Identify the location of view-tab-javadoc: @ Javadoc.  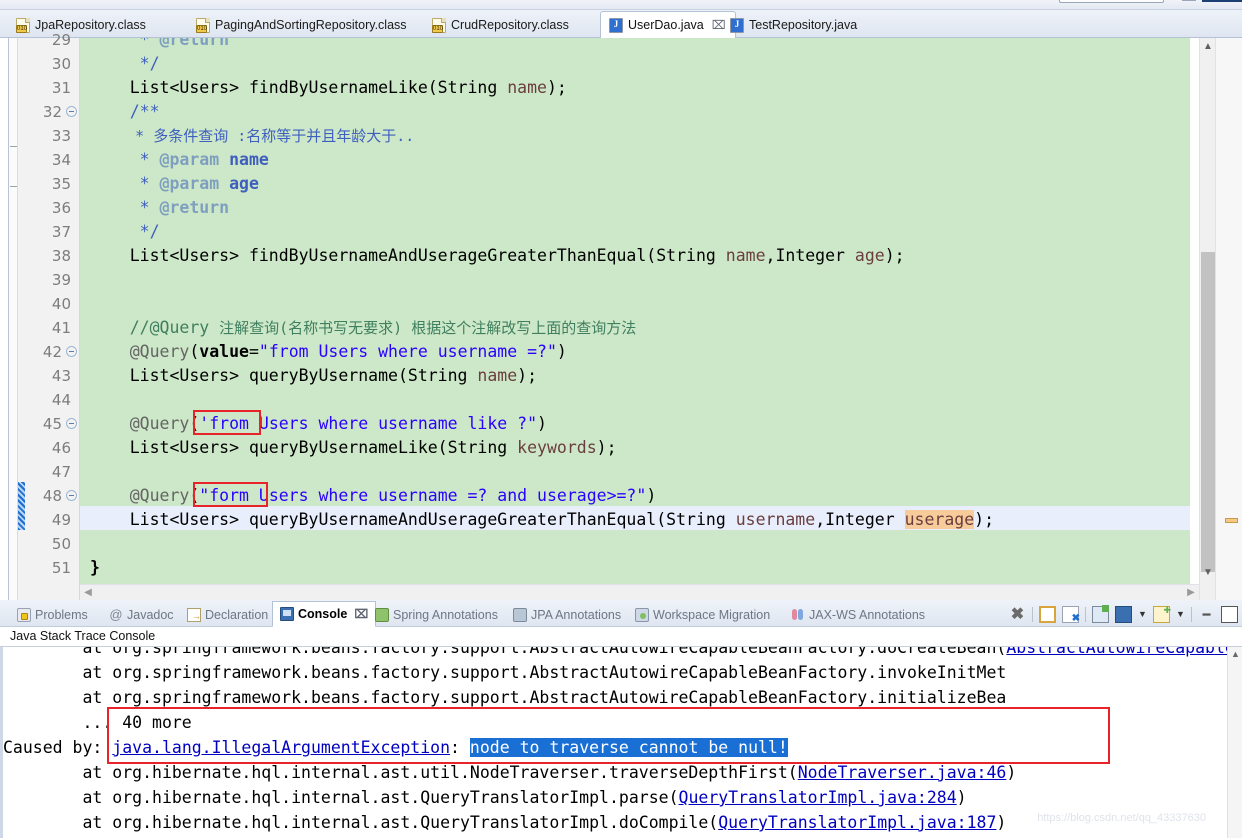
(141, 614).